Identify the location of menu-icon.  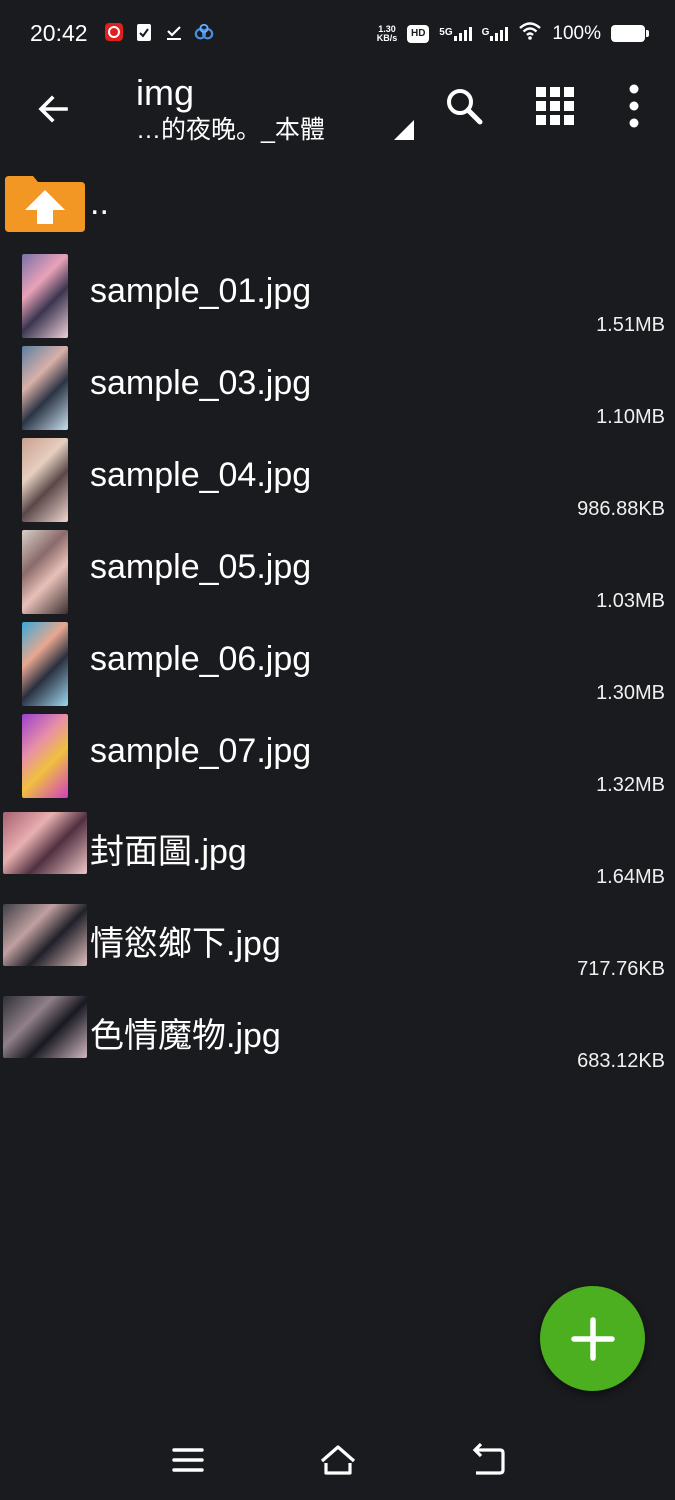
(188, 1460).